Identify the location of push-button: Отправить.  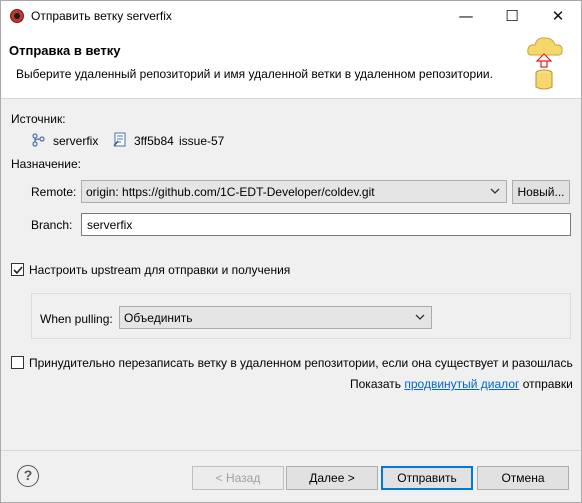
(427, 478).